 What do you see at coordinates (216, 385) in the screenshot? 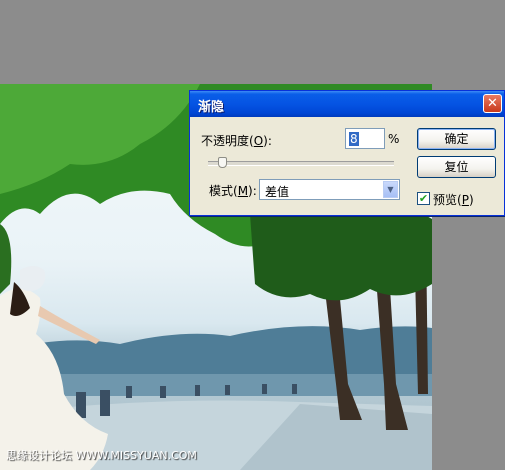
I see `lake` at bounding box center [216, 385].